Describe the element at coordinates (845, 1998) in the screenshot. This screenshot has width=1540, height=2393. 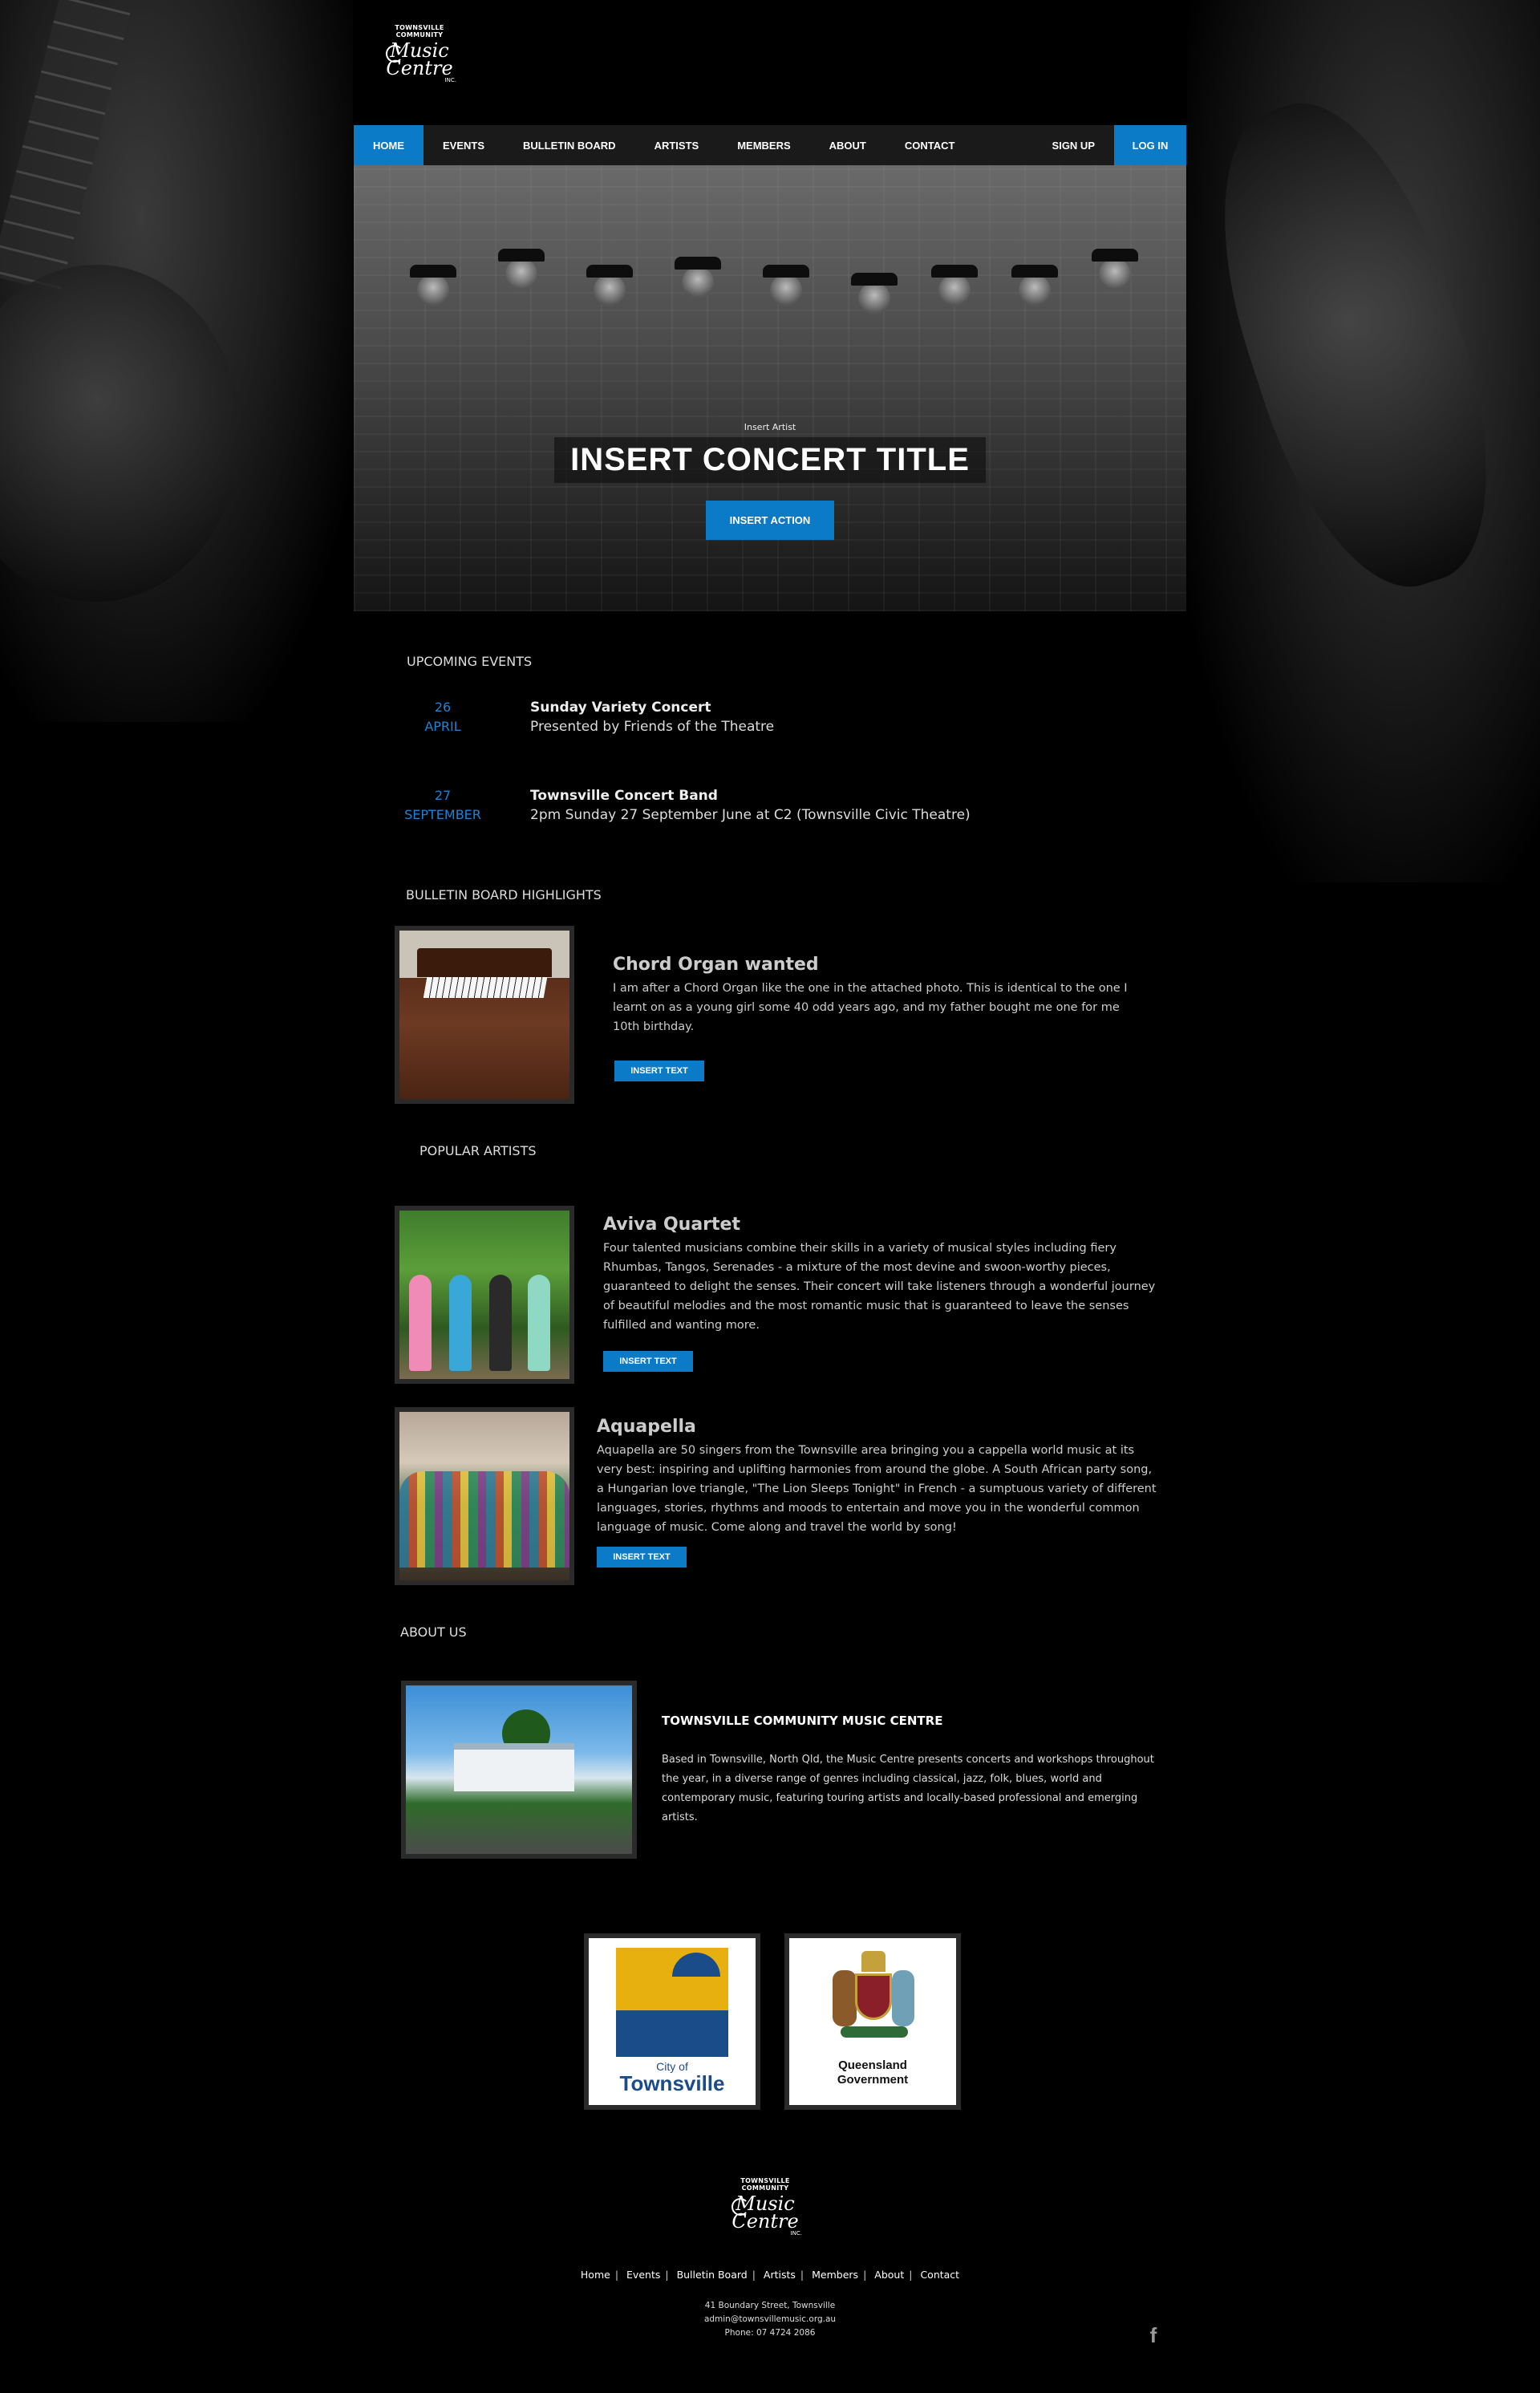
I see `crest-deer` at that location.